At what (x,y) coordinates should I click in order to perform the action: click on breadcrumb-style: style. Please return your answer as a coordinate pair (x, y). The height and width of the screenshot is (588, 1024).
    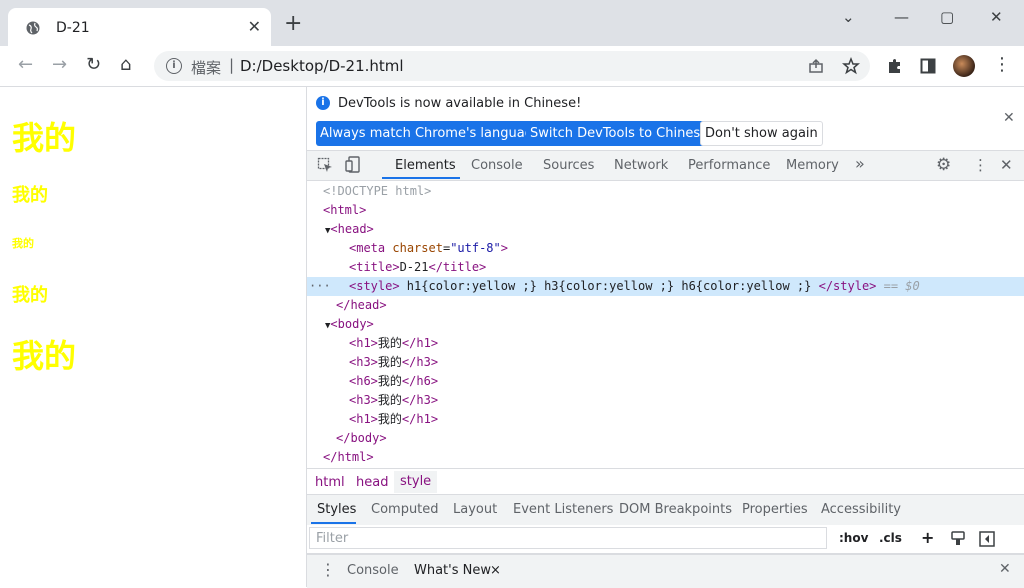
    Looking at the image, I should click on (416, 482).